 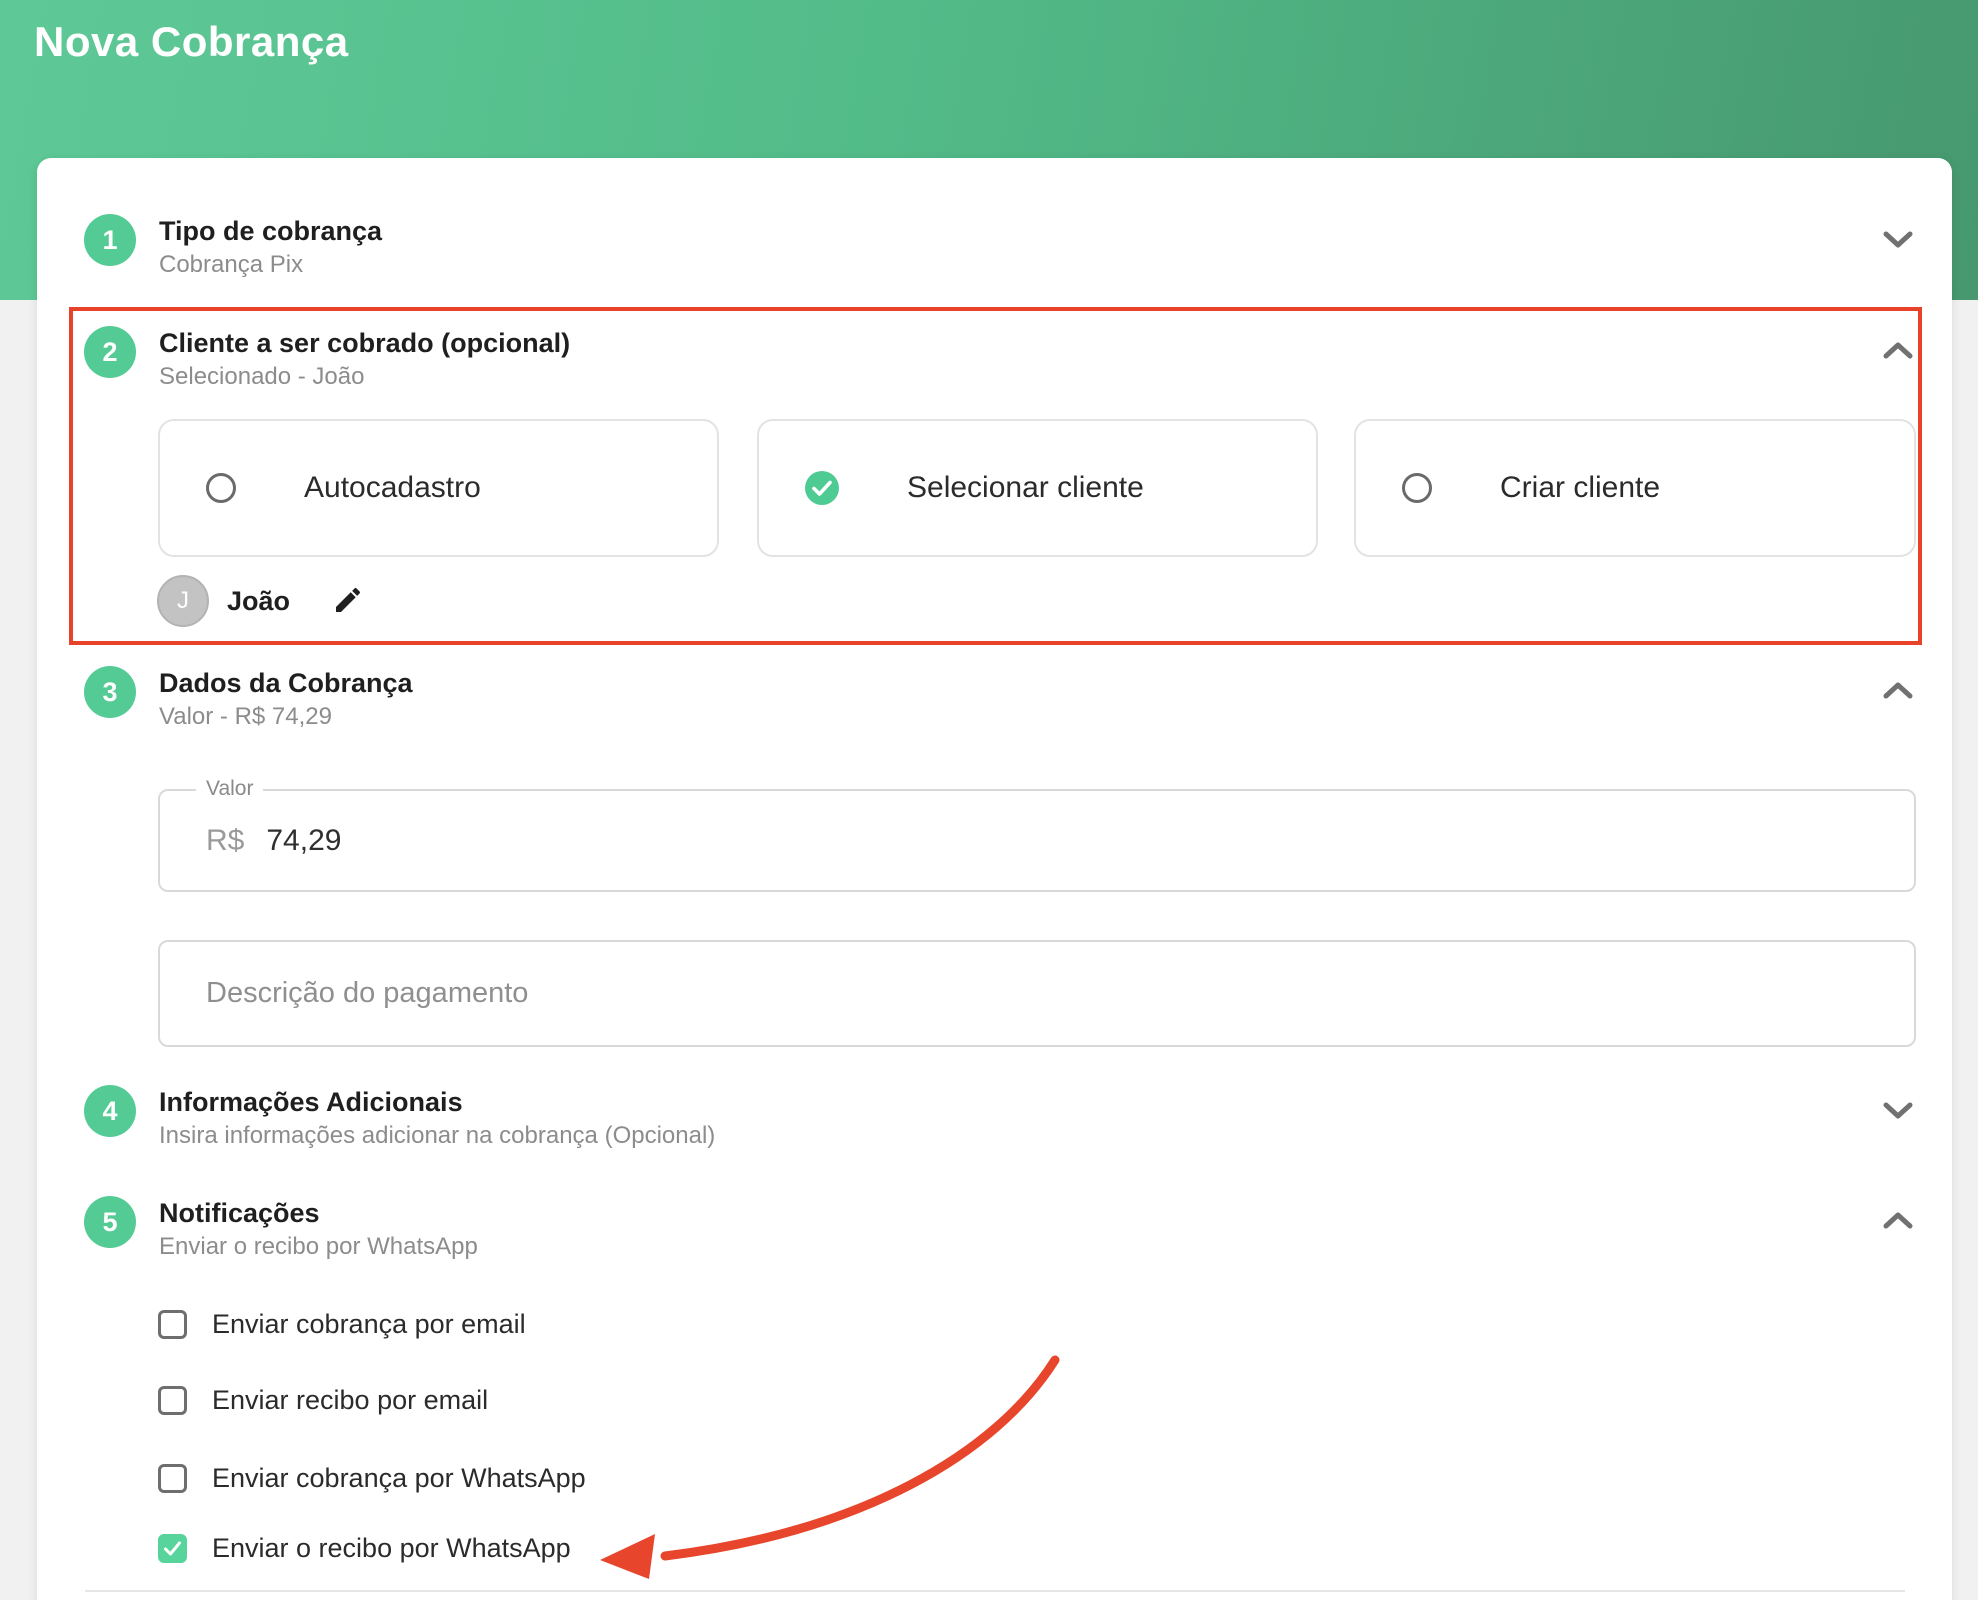 What do you see at coordinates (286, 683) in the screenshot?
I see `section-3-title: Dados da Cobrança` at bounding box center [286, 683].